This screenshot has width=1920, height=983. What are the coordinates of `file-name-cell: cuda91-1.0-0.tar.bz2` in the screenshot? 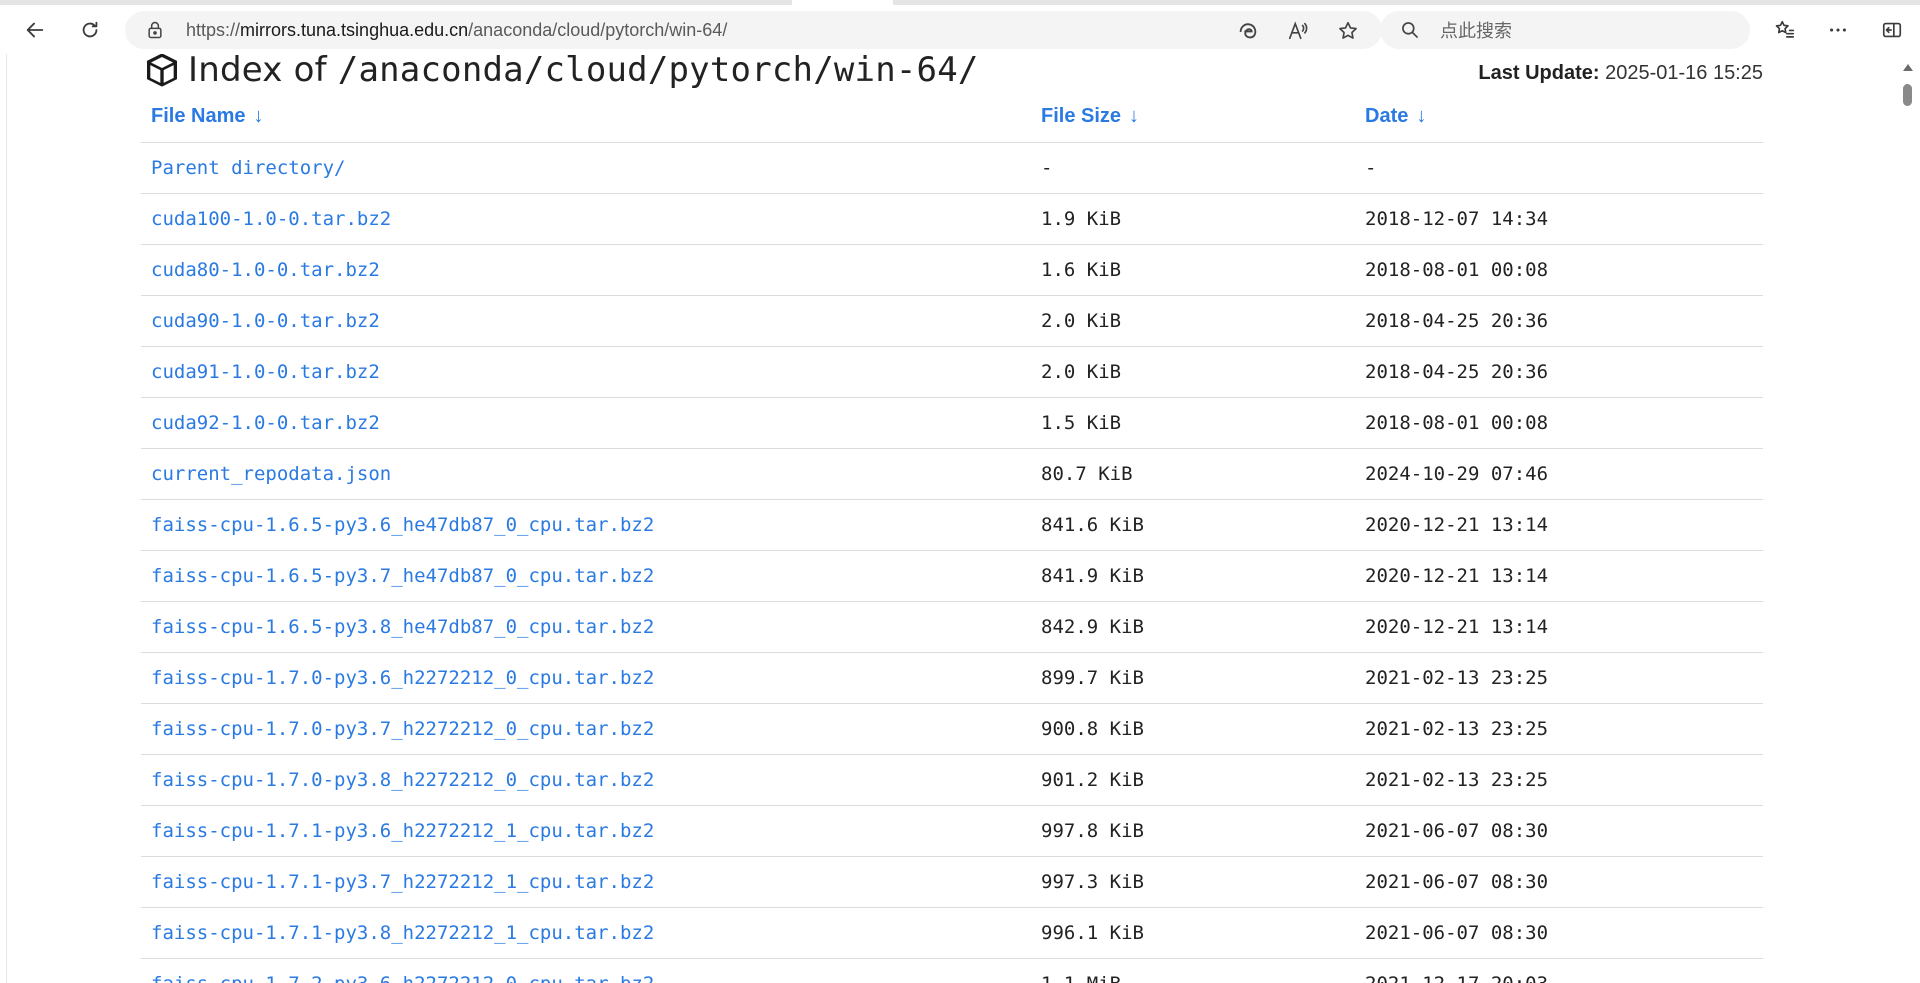 It's located at (586, 372).